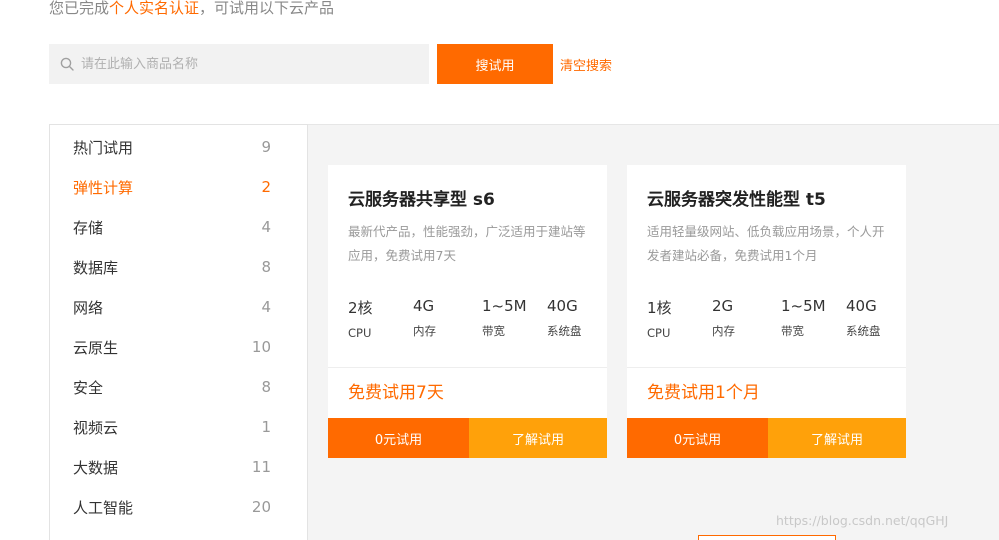  What do you see at coordinates (360, 308) in the screenshot?
I see `spec-value: 2核` at bounding box center [360, 308].